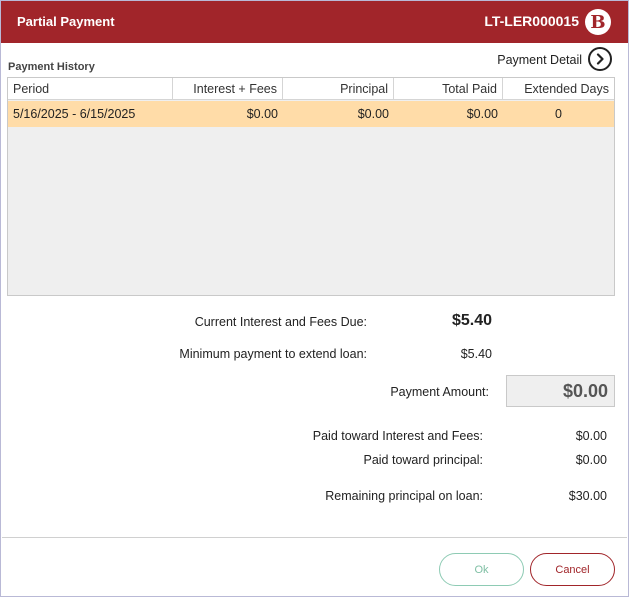 The height and width of the screenshot is (597, 629). Describe the element at coordinates (539, 60) in the screenshot. I see `payment-detail-link: Payment Detail` at that location.